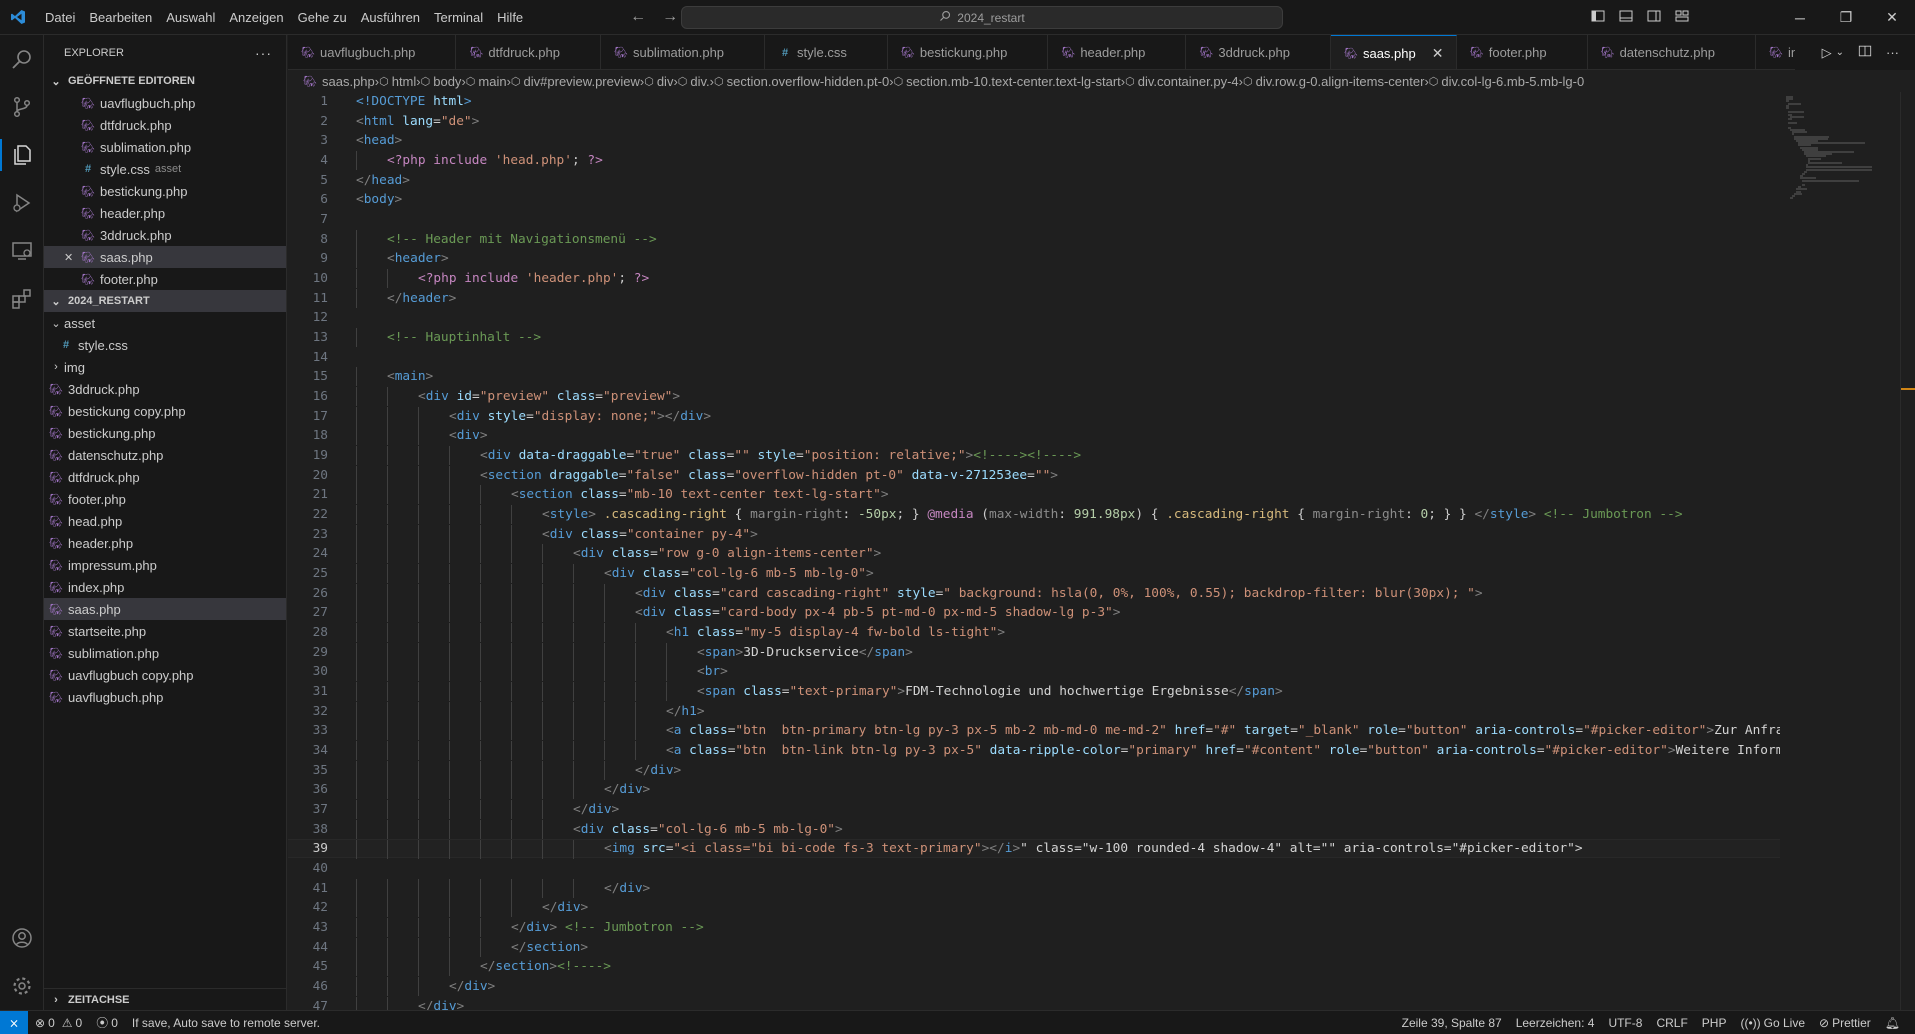 This screenshot has width=1915, height=1034. I want to click on editor-tab: 🐘︎ dtfdruck.php, so click(528, 52).